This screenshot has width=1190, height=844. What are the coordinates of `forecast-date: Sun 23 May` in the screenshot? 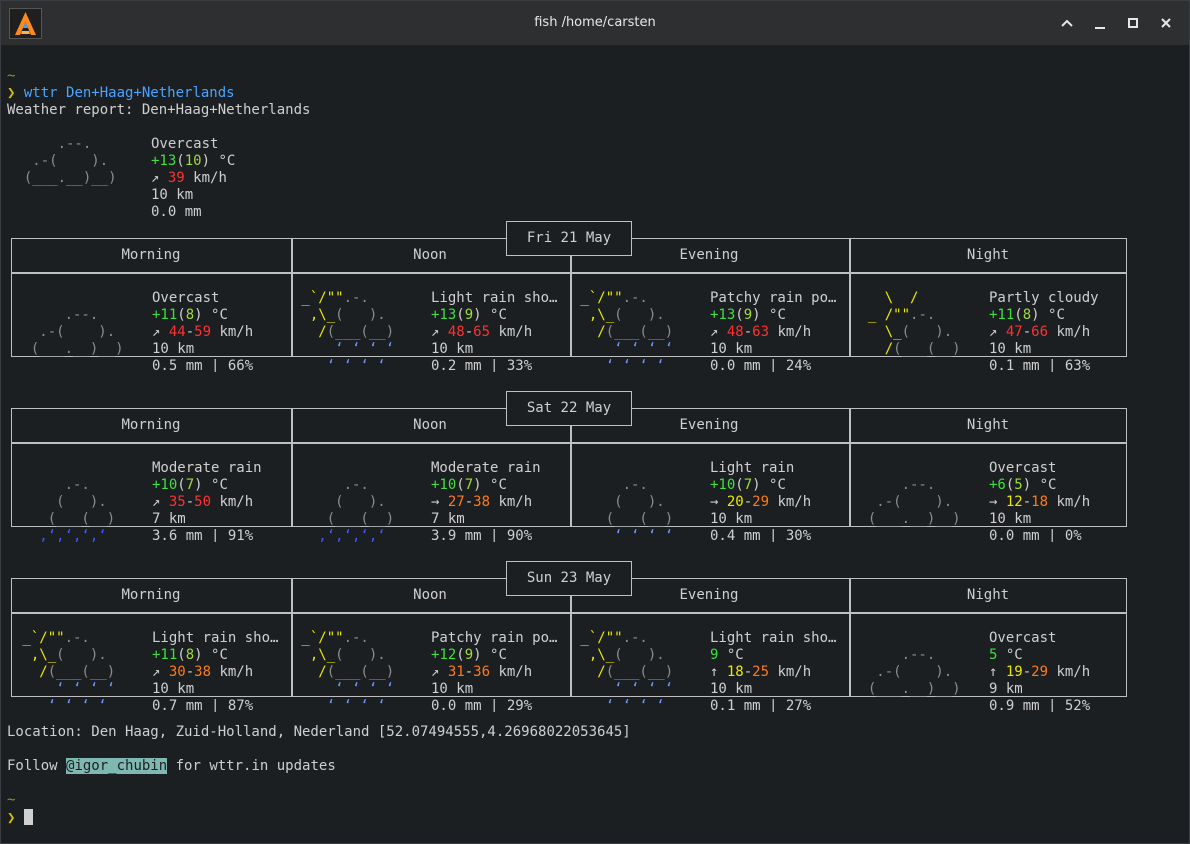 It's located at (569, 578).